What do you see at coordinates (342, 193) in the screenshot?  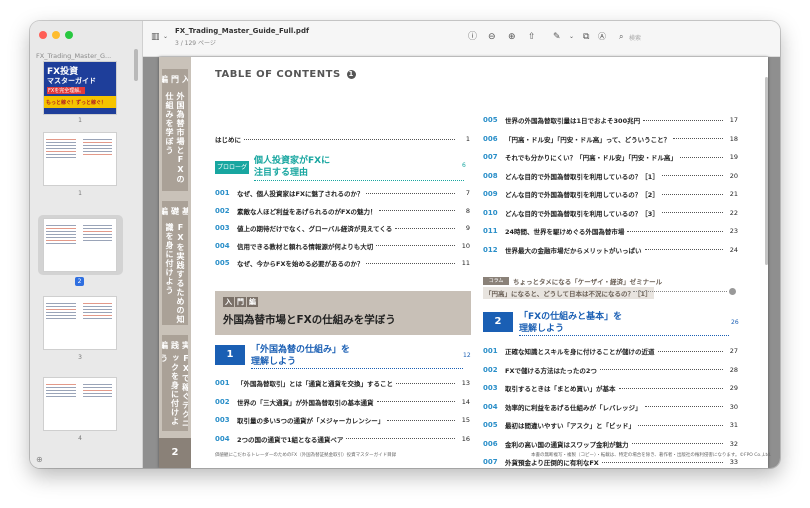 I see `toc-row: 001 なぜ、個人投資家はFXに魅了されるのか？ 7` at bounding box center [342, 193].